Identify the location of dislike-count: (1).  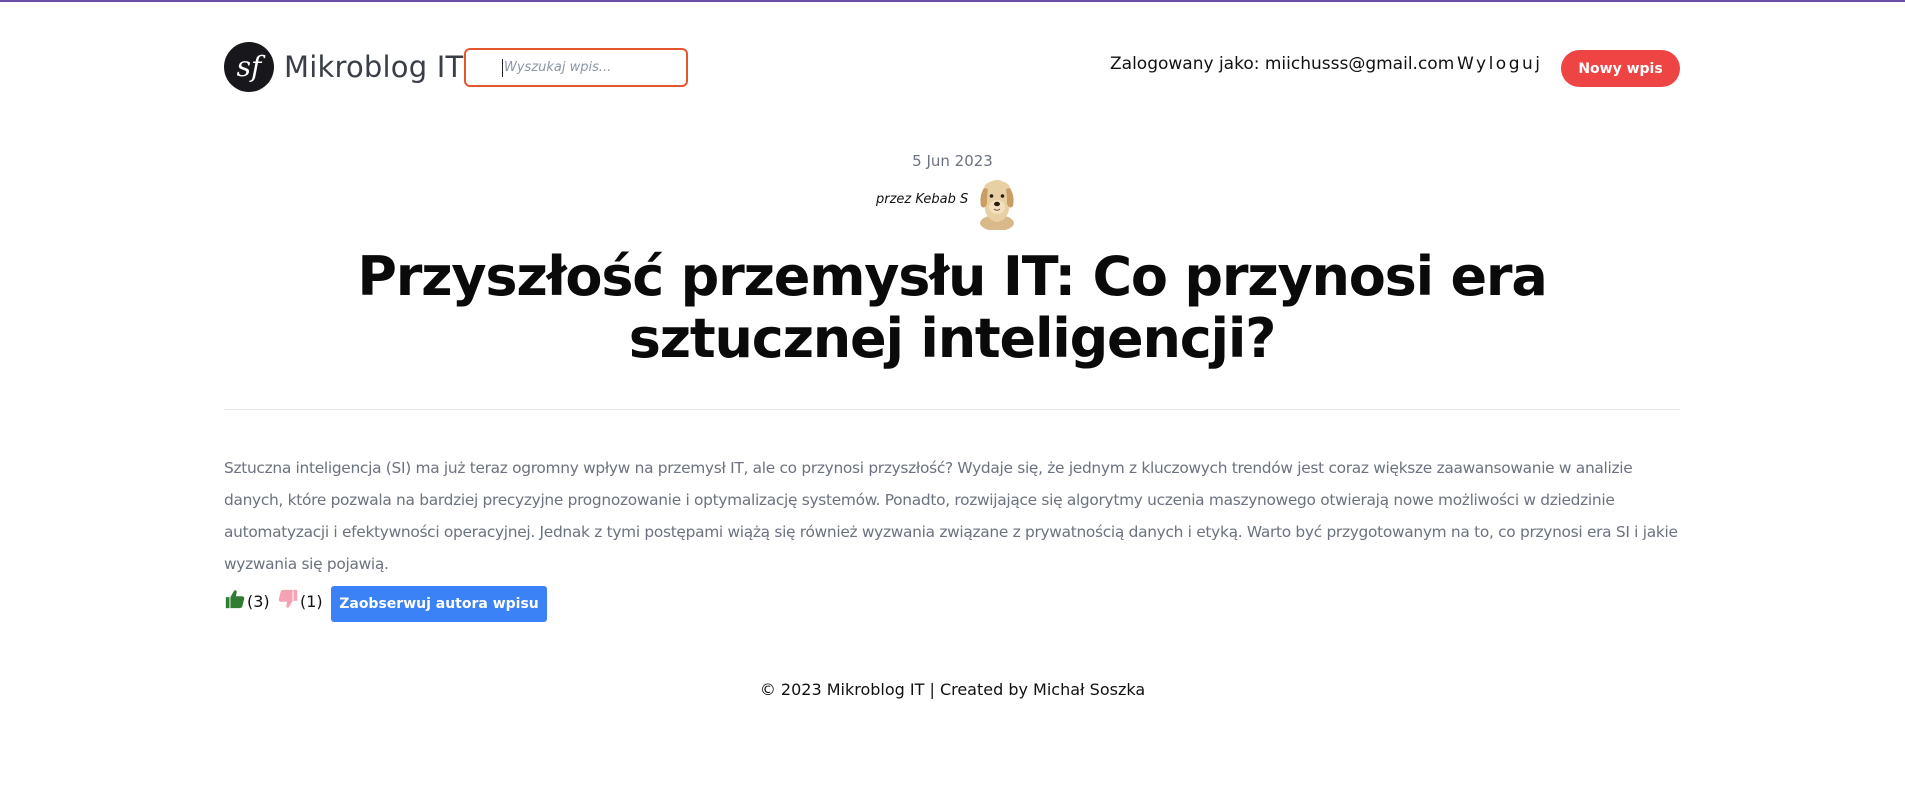
(311, 601).